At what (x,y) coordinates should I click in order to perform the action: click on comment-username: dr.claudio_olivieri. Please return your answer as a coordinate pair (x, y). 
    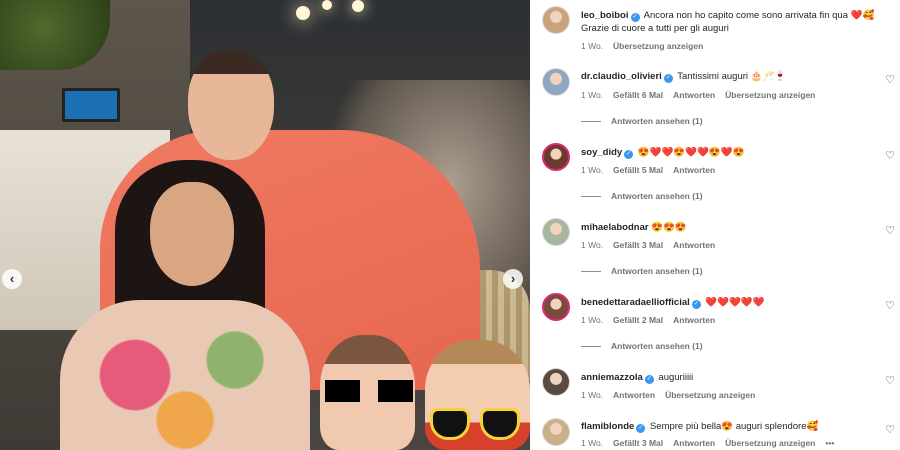
    Looking at the image, I should click on (621, 76).